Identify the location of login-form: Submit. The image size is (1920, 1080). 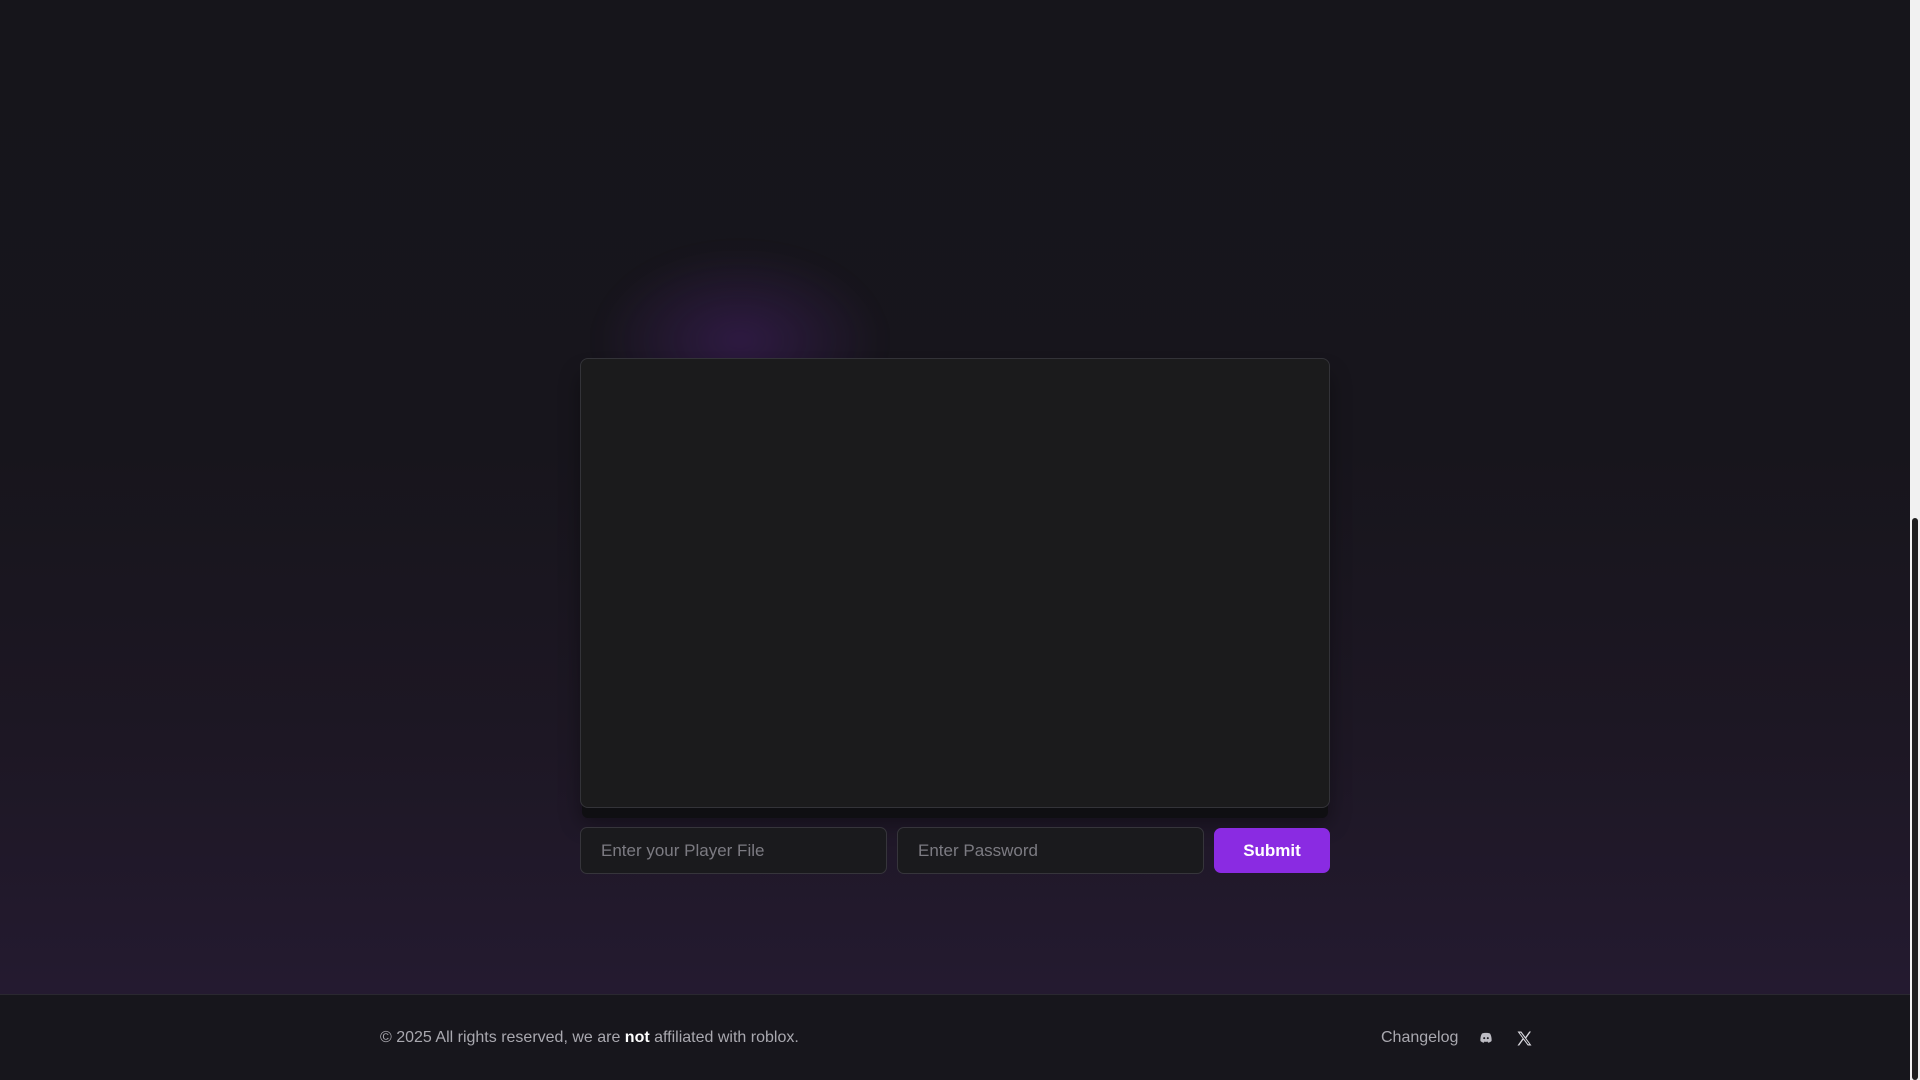
(955, 850).